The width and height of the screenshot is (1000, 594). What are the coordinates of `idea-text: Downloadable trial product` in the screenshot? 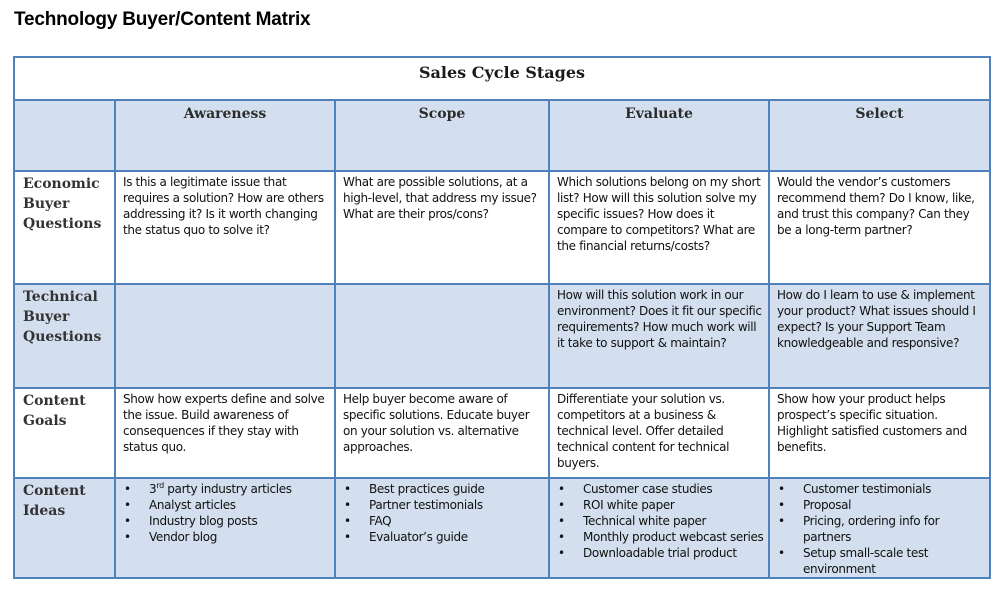 It's located at (660, 553).